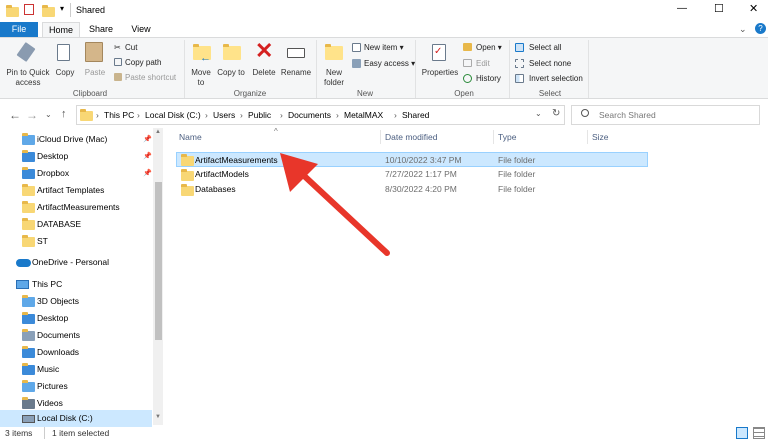  Describe the element at coordinates (44, 433) in the screenshot. I see `status-divider` at that location.